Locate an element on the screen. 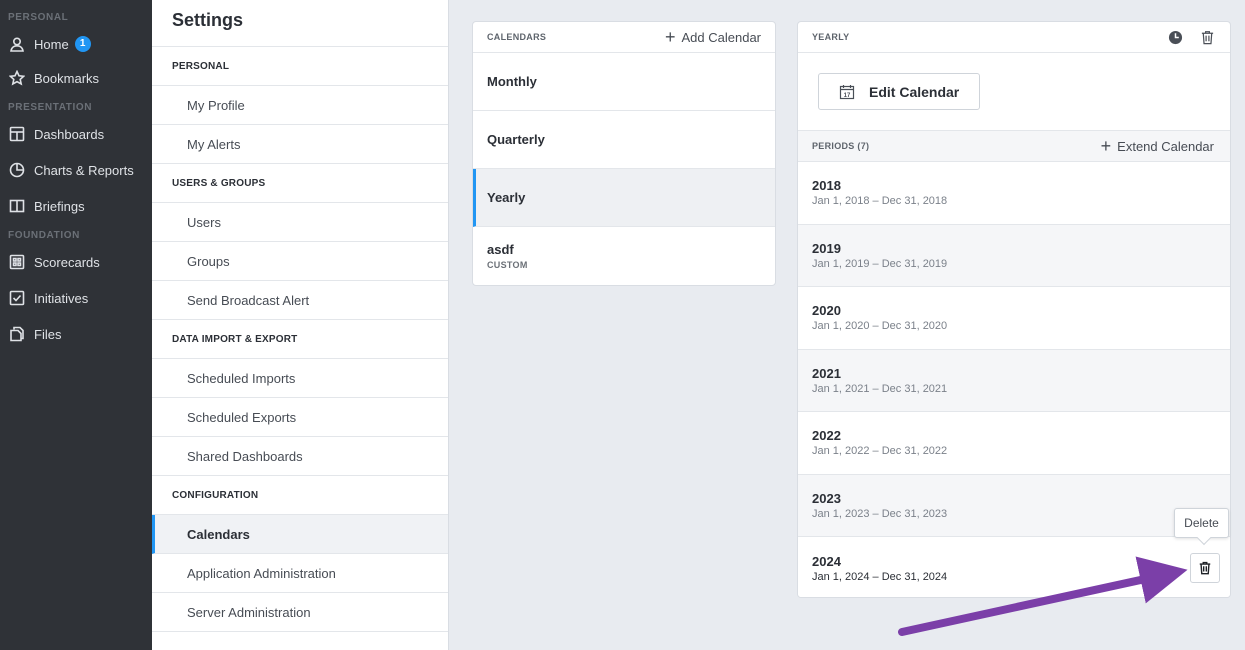  period-range: Jan 1, 2019 – Dec 31, 2019 is located at coordinates (880, 263).